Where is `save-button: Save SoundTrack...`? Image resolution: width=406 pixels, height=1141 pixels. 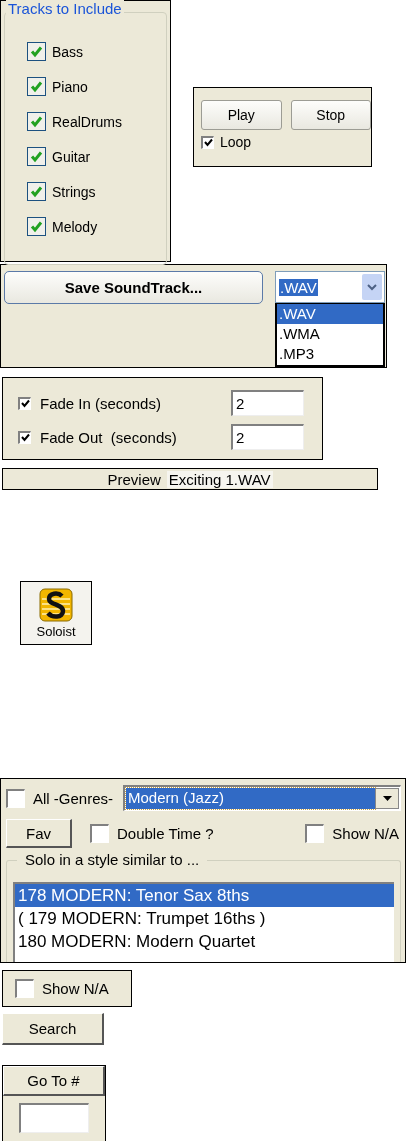 save-button: Save SoundTrack... is located at coordinates (133, 287).